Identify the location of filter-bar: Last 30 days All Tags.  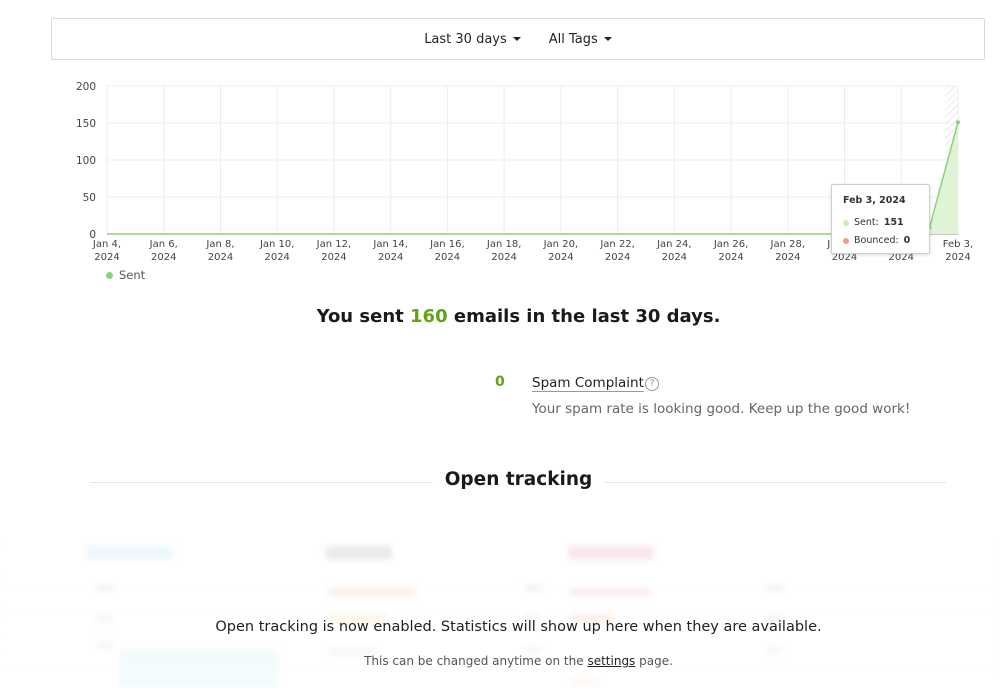
(518, 39).